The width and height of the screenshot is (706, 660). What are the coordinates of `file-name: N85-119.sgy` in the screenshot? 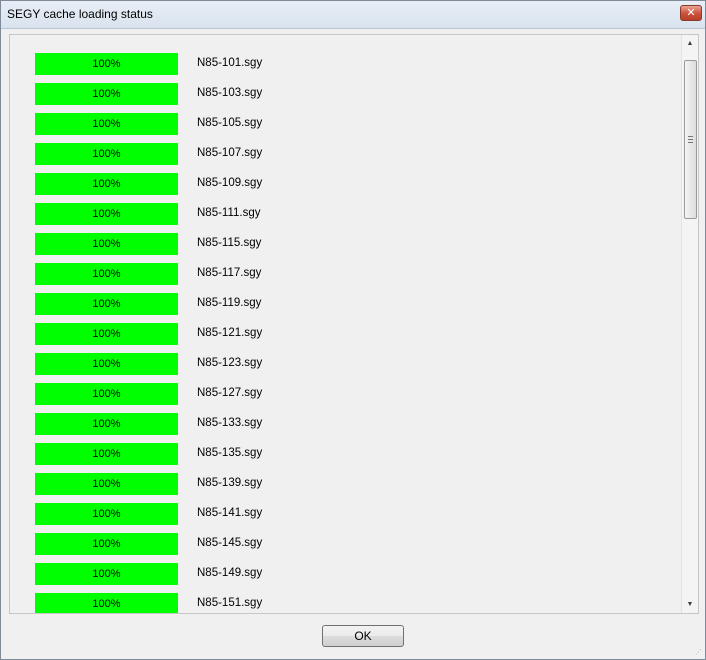 It's located at (229, 303).